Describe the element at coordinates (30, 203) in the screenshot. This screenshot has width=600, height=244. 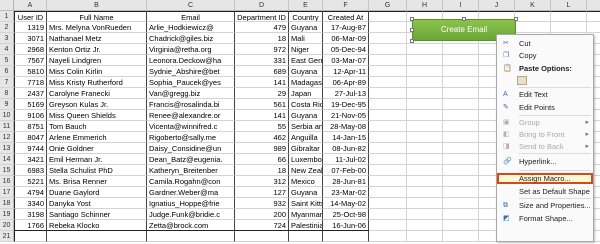
I see `table-cell: 3340` at that location.